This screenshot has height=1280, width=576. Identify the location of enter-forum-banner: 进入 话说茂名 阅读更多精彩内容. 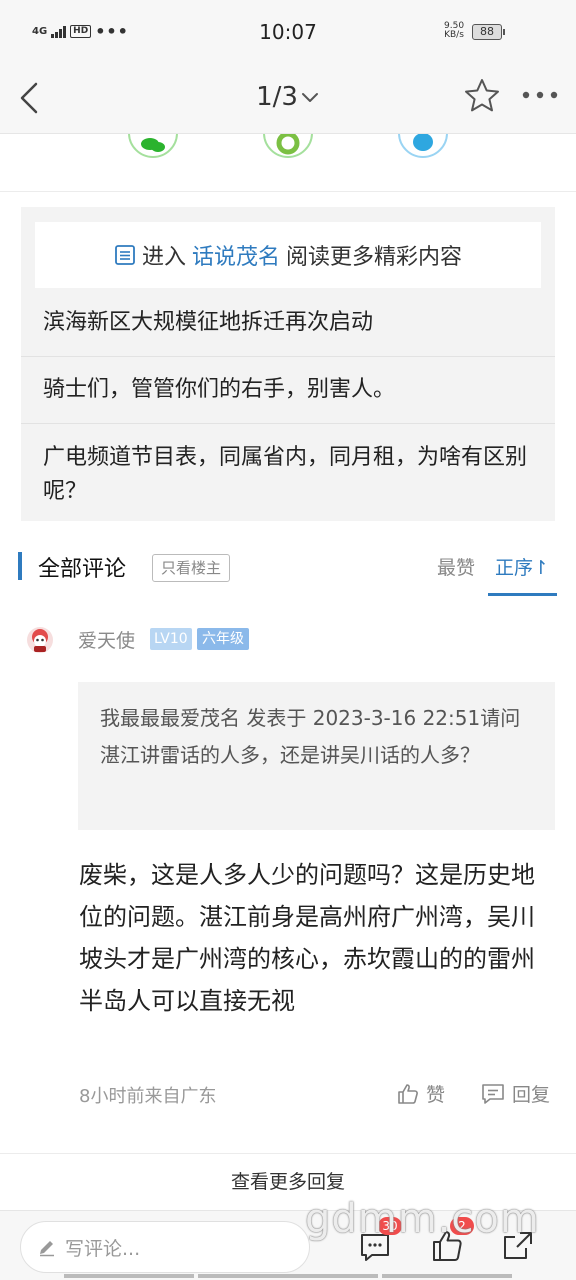
(288, 255).